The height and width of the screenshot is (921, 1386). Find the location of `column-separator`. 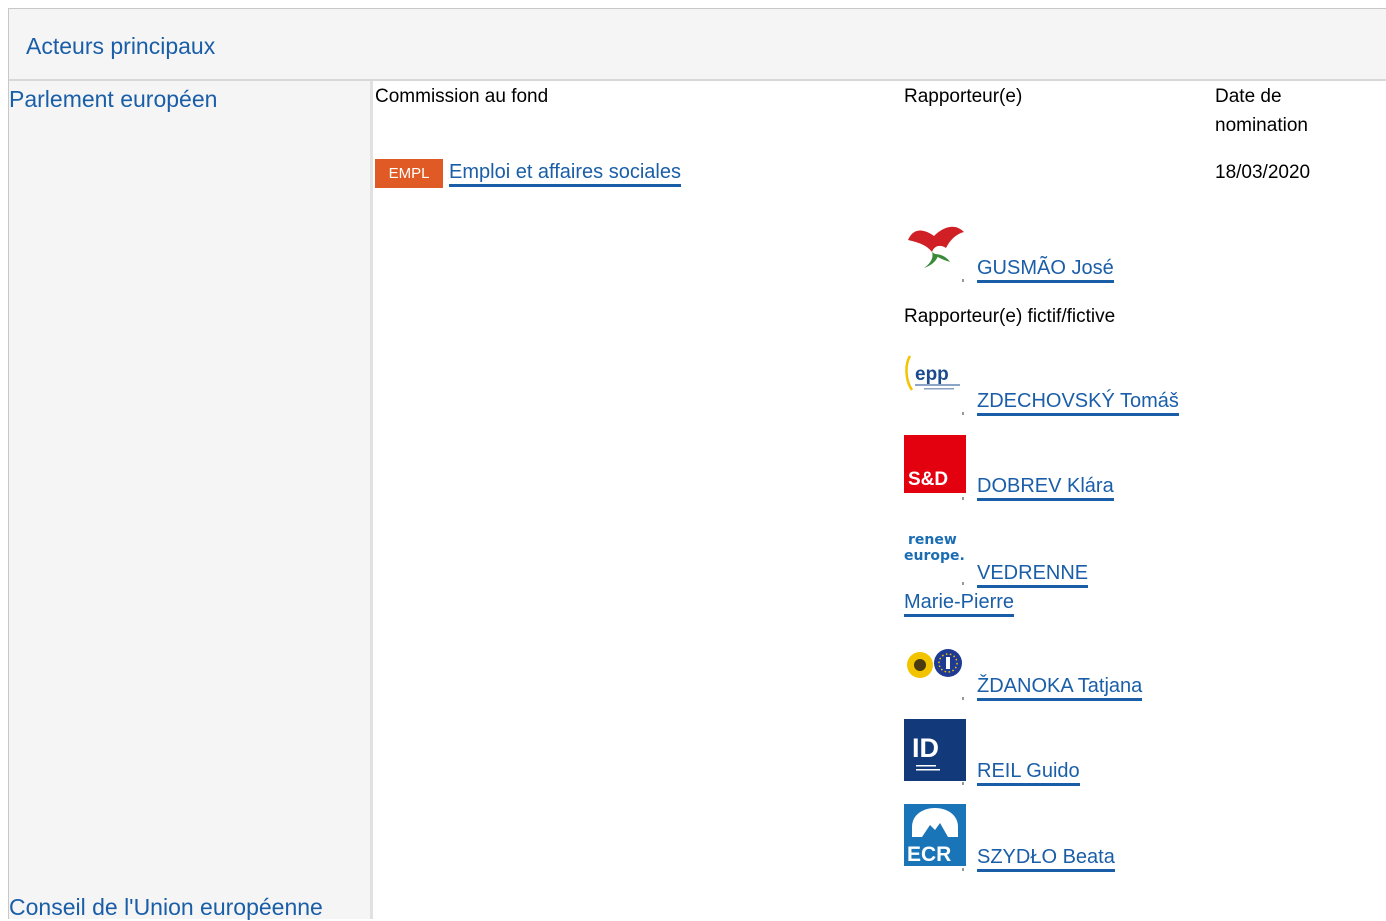

column-separator is located at coordinates (371, 500).